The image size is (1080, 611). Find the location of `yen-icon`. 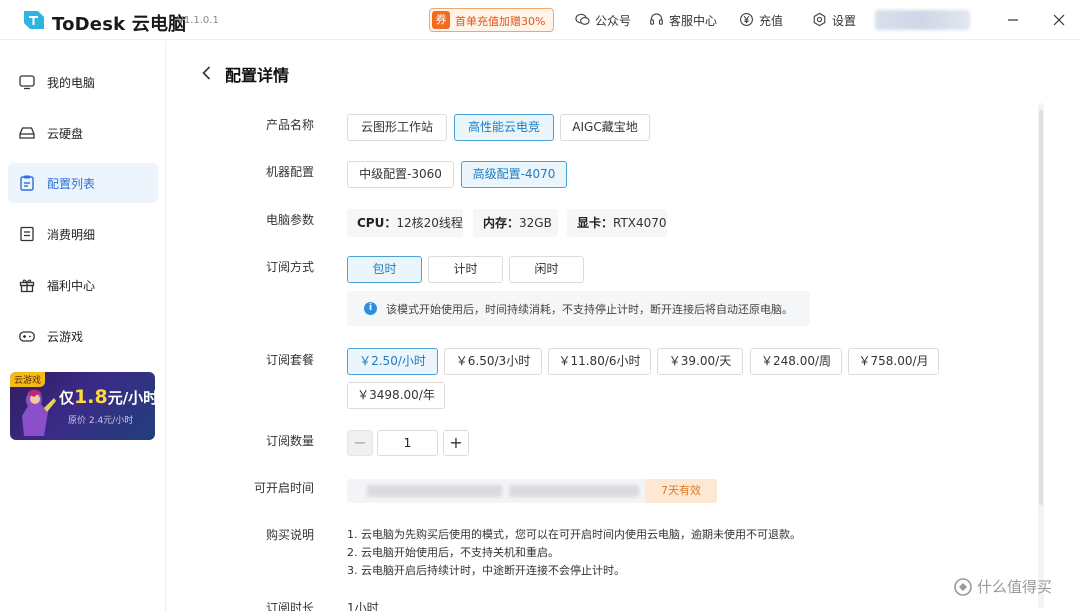

yen-icon is located at coordinates (746, 19).